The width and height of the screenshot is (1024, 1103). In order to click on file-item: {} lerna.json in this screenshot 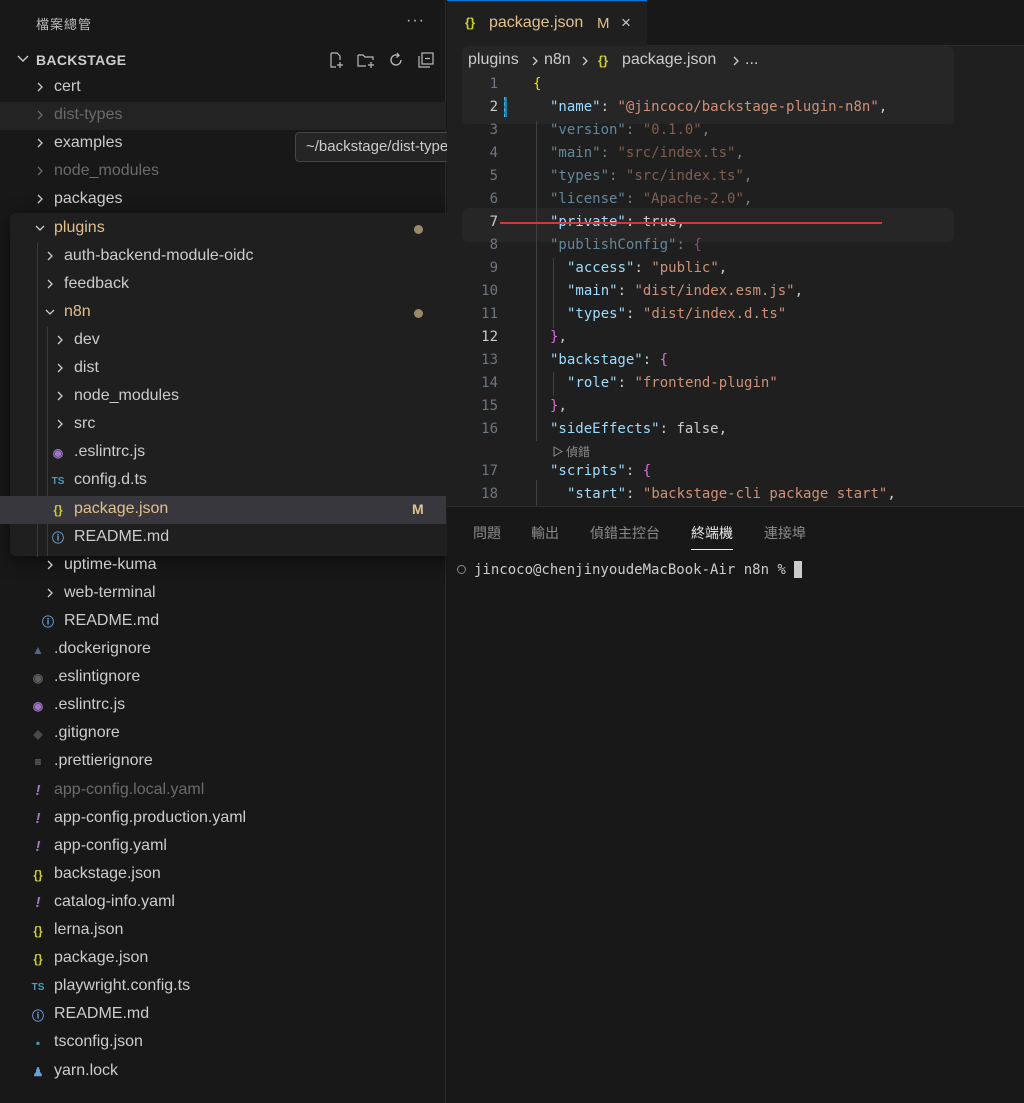, I will do `click(223, 931)`.